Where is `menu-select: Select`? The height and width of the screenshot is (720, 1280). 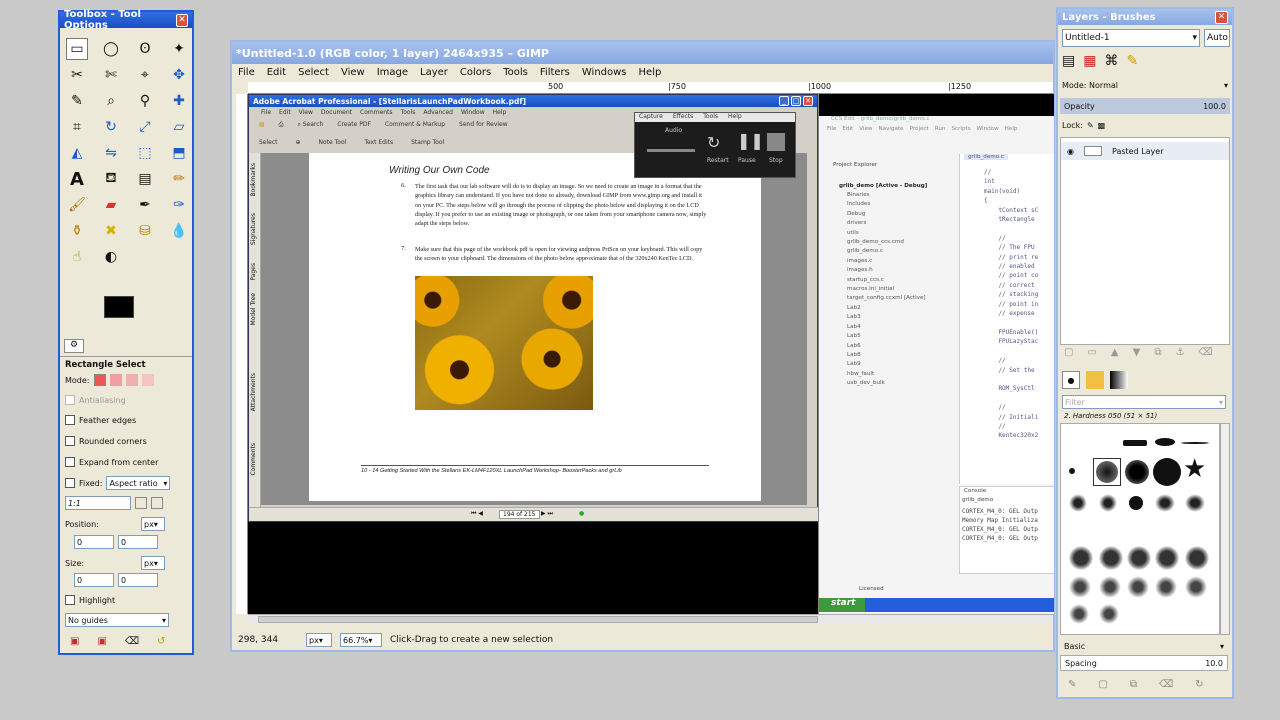
menu-select: Select is located at coordinates (313, 72).